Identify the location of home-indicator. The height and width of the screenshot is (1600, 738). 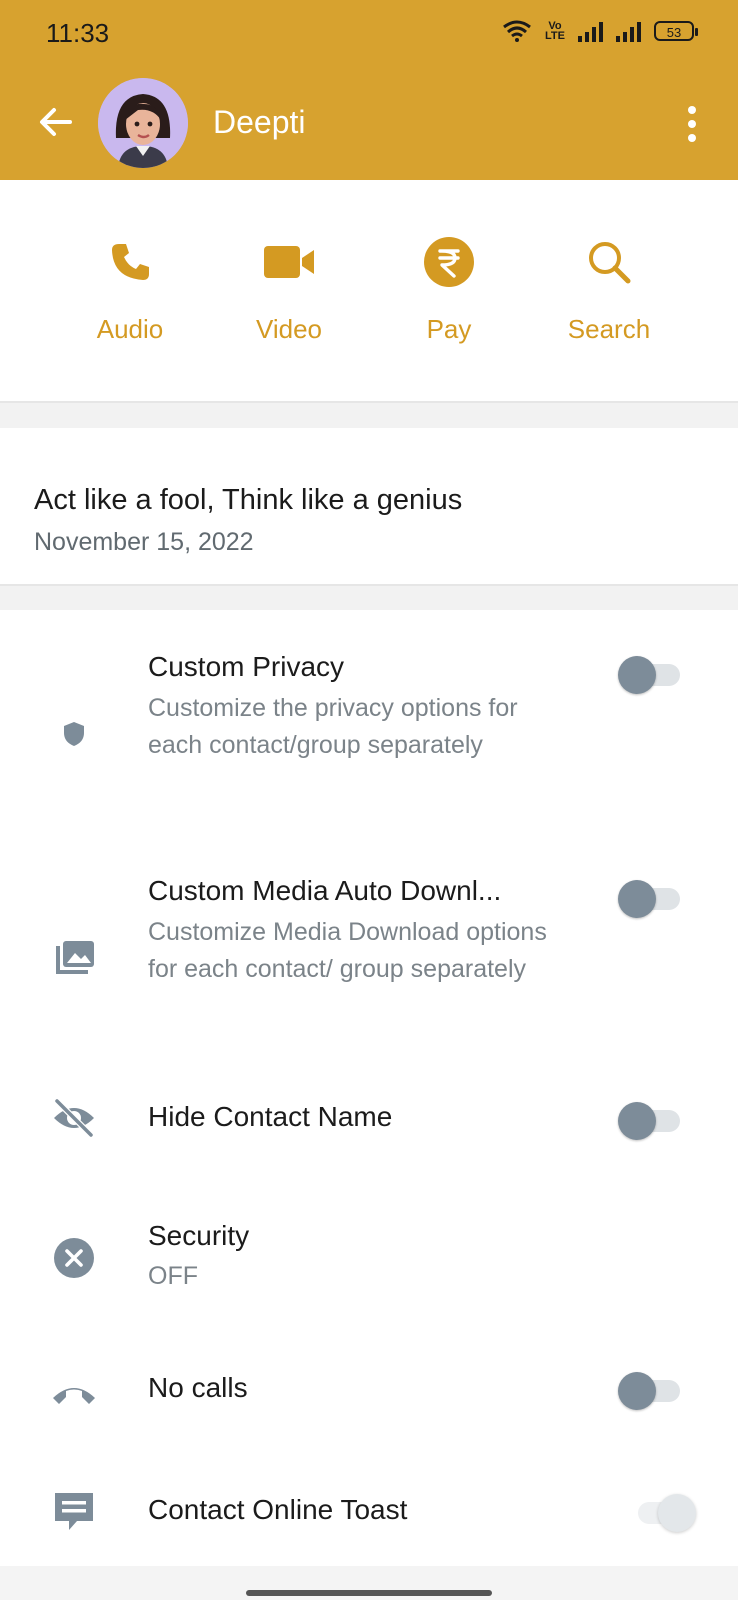
(369, 1593).